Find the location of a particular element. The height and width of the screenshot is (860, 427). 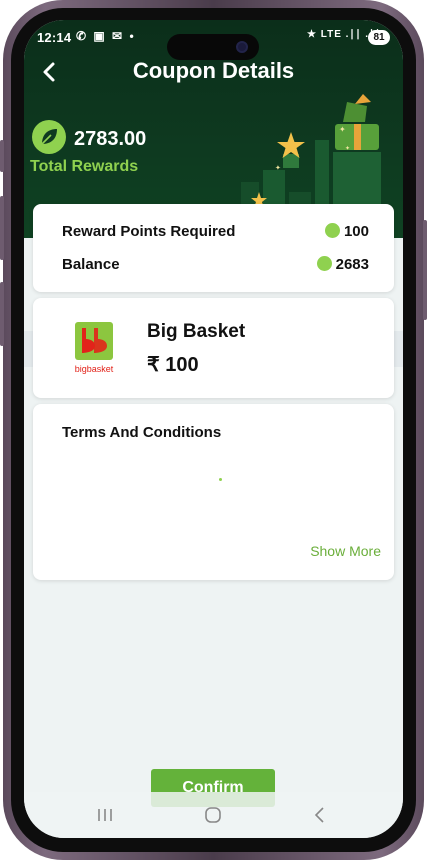

nav-back-icon is located at coordinates (319, 815).